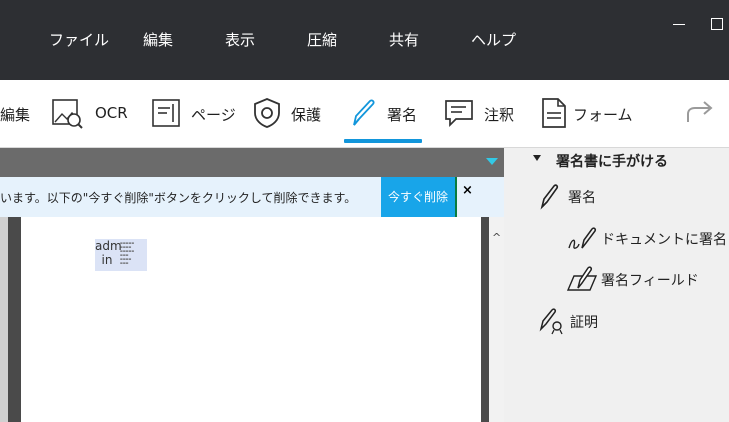 This screenshot has height=422, width=729. I want to click on notice-message: います。以下の"今すぐ削除"ボタンをクリックして削除できます。, so click(178, 198).